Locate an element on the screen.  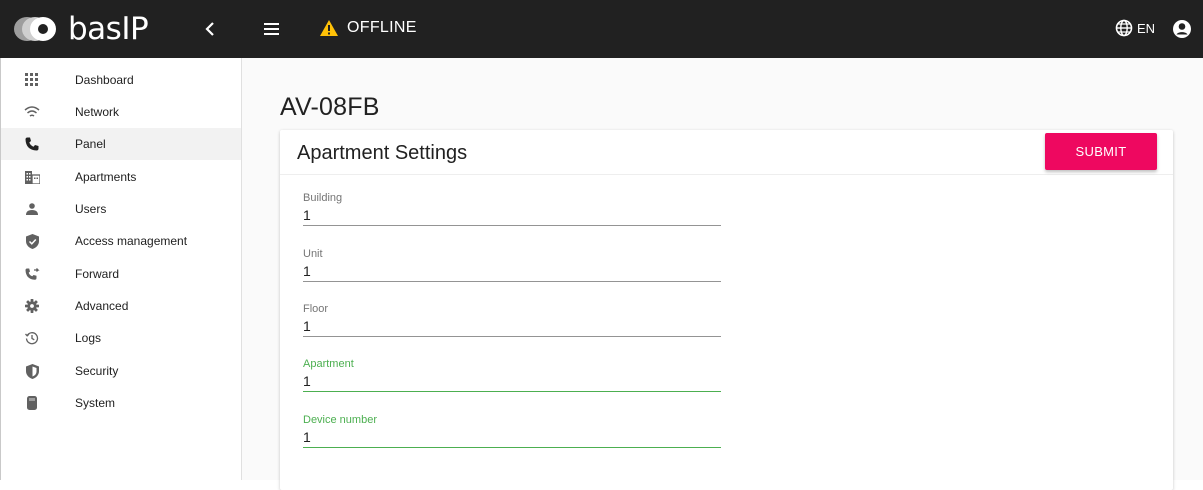
connection-status: OFFLINE is located at coordinates (368, 28).